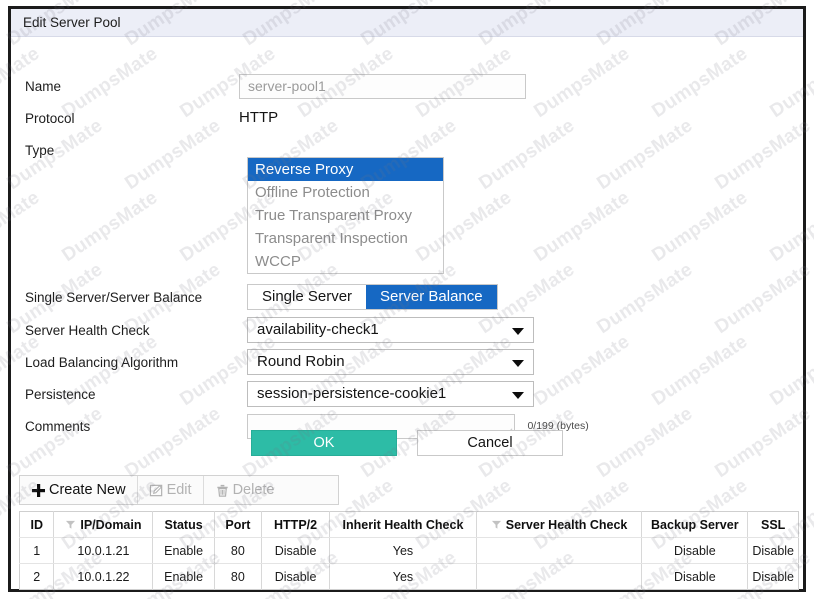  What do you see at coordinates (40, 150) in the screenshot?
I see `label-type: Type` at bounding box center [40, 150].